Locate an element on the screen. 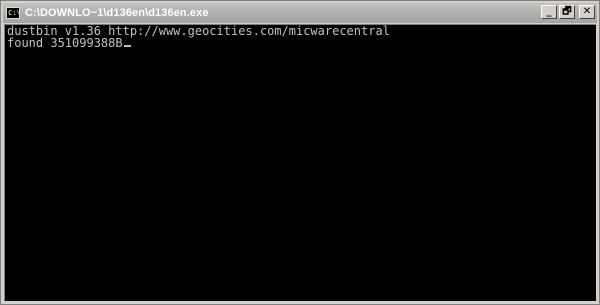  title-bar: C:\ C:\DOWNLO~1\d136en\d136en.exe _ 🗗 ✕ is located at coordinates (300, 13).